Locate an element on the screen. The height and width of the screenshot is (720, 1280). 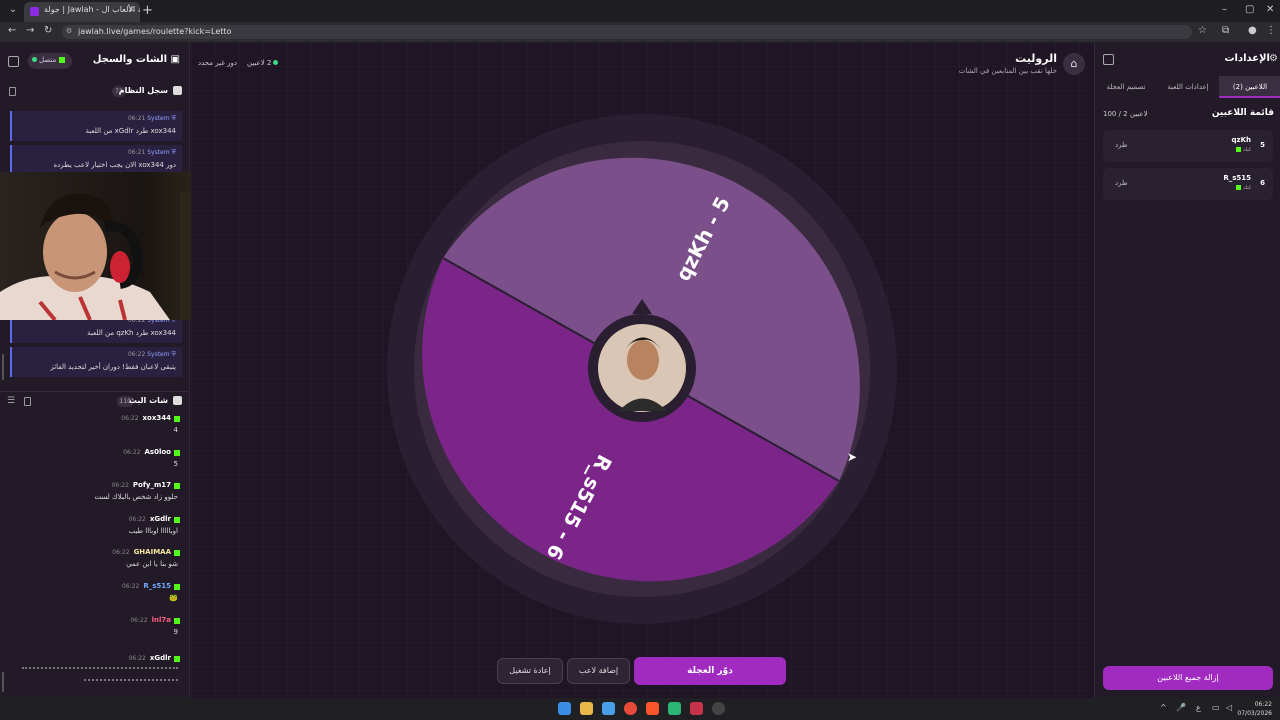
site-info-icon: ⚙ is located at coordinates (69, 31).